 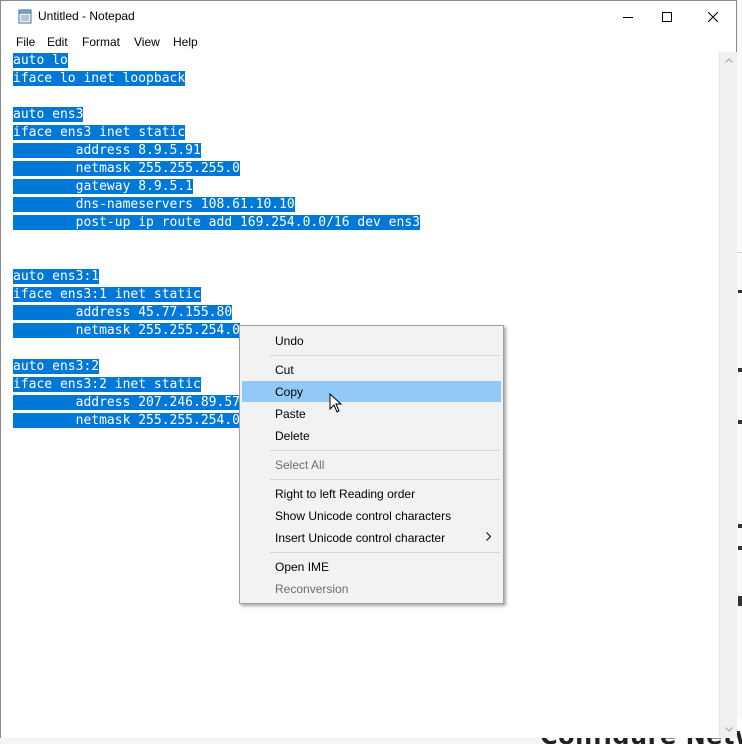 I want to click on menu-item-cut: Cut, so click(x=371, y=369).